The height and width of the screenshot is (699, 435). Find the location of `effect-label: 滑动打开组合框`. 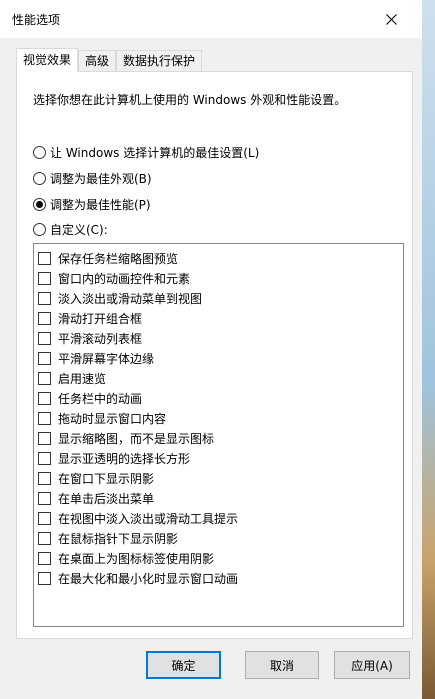

effect-label: 滑动打开组合框 is located at coordinates (100, 318).